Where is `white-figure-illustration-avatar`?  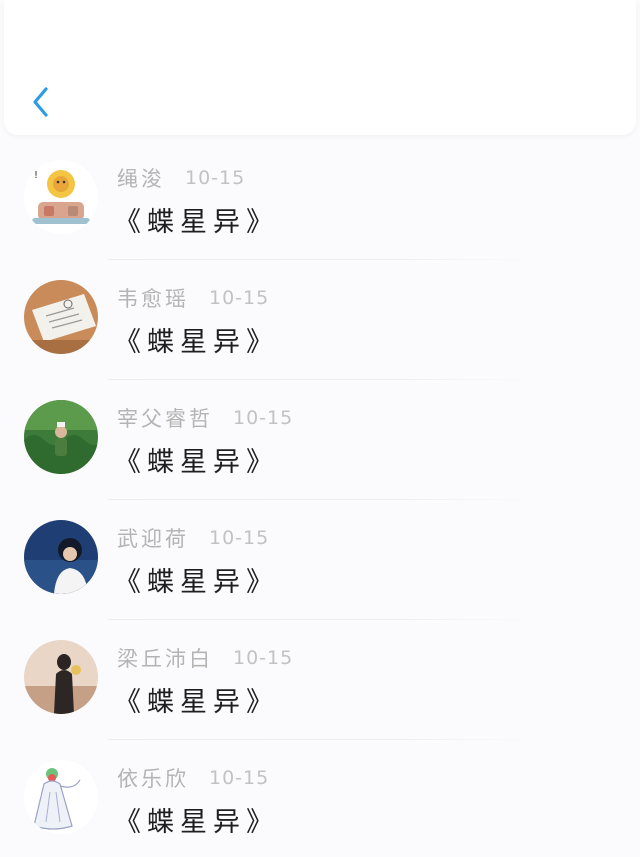 white-figure-illustration-avatar is located at coordinates (61, 797).